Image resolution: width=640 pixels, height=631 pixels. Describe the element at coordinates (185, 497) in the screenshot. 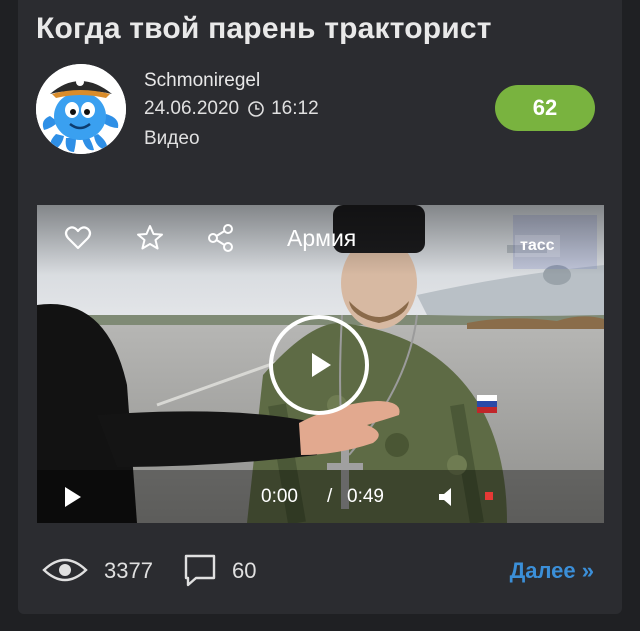

I see `progress-bar` at that location.